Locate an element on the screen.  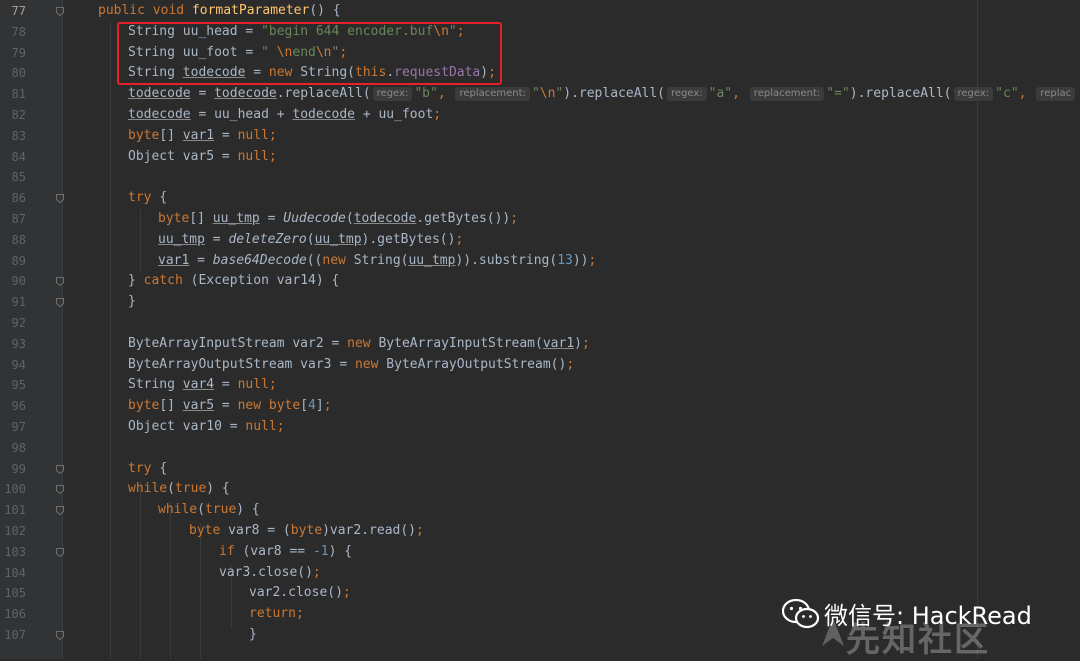
code-line: 84 Object var5 = null; is located at coordinates (540, 157).